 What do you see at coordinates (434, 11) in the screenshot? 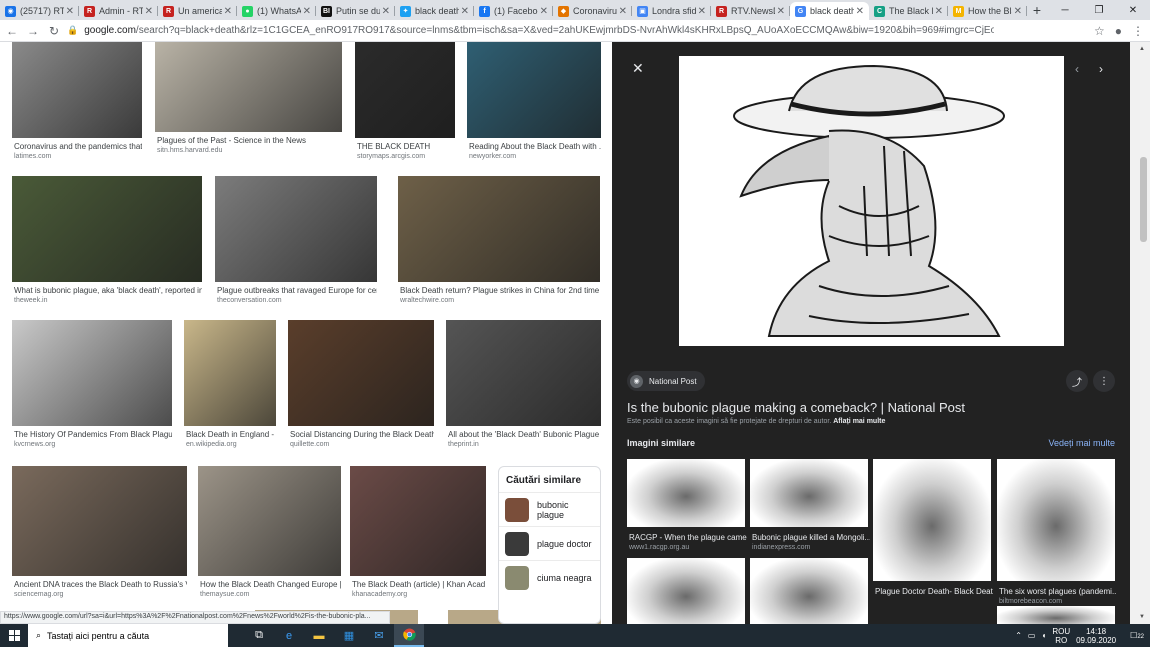
I see `browser-tab: ✦ black death ✕` at bounding box center [434, 11].